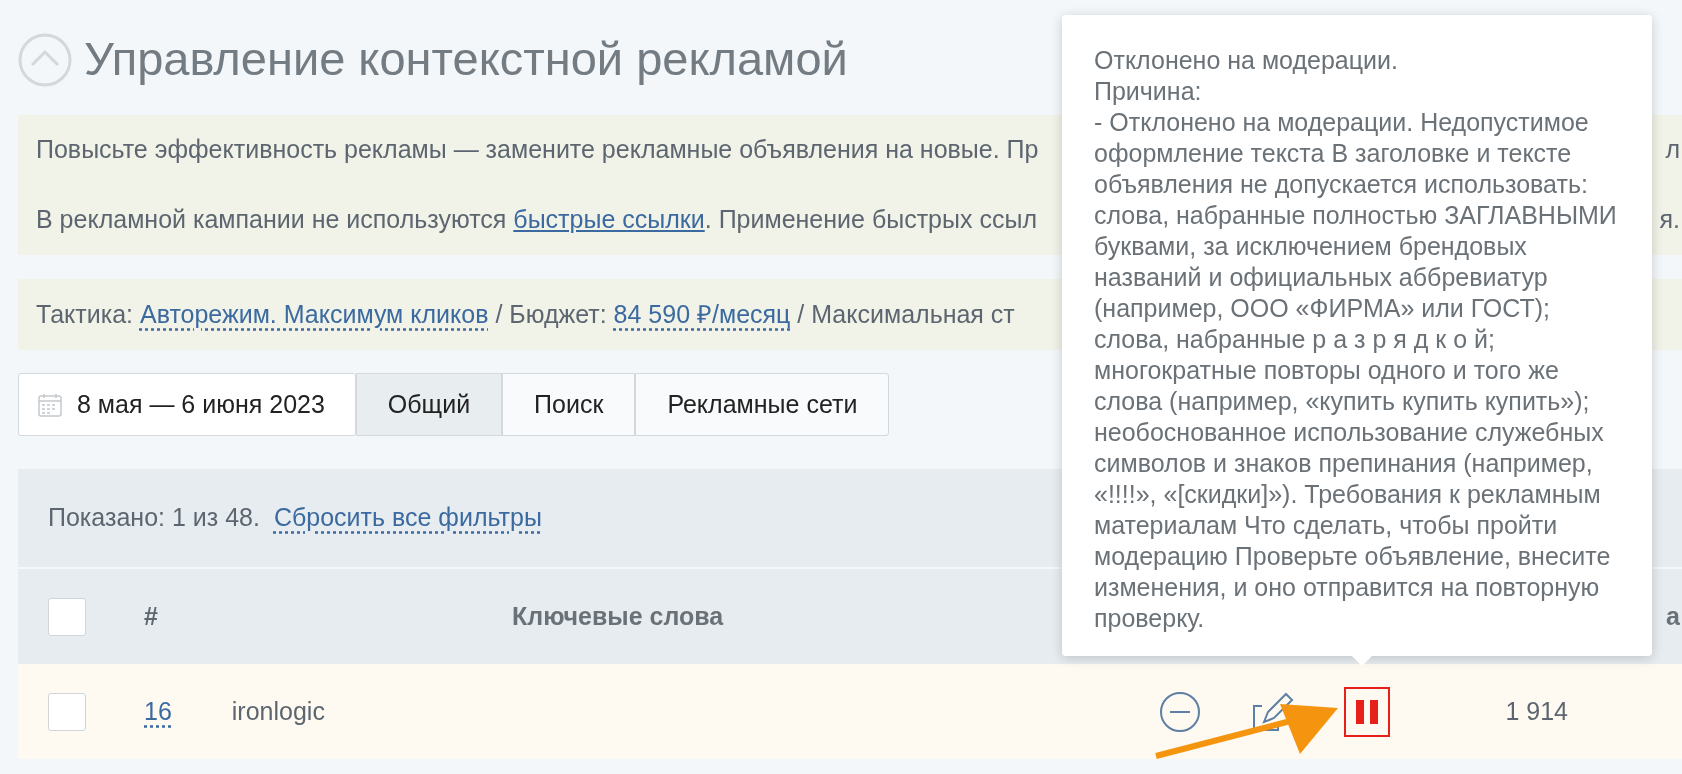 This screenshot has height=774, width=1682. I want to click on column-header: #, so click(151, 616).